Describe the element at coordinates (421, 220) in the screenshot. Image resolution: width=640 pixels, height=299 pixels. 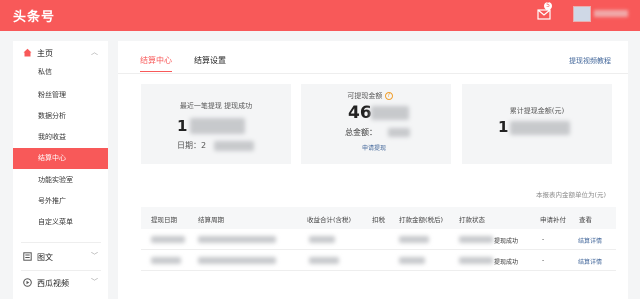
I see `col-header-payout: 打款金额(税后)` at that location.